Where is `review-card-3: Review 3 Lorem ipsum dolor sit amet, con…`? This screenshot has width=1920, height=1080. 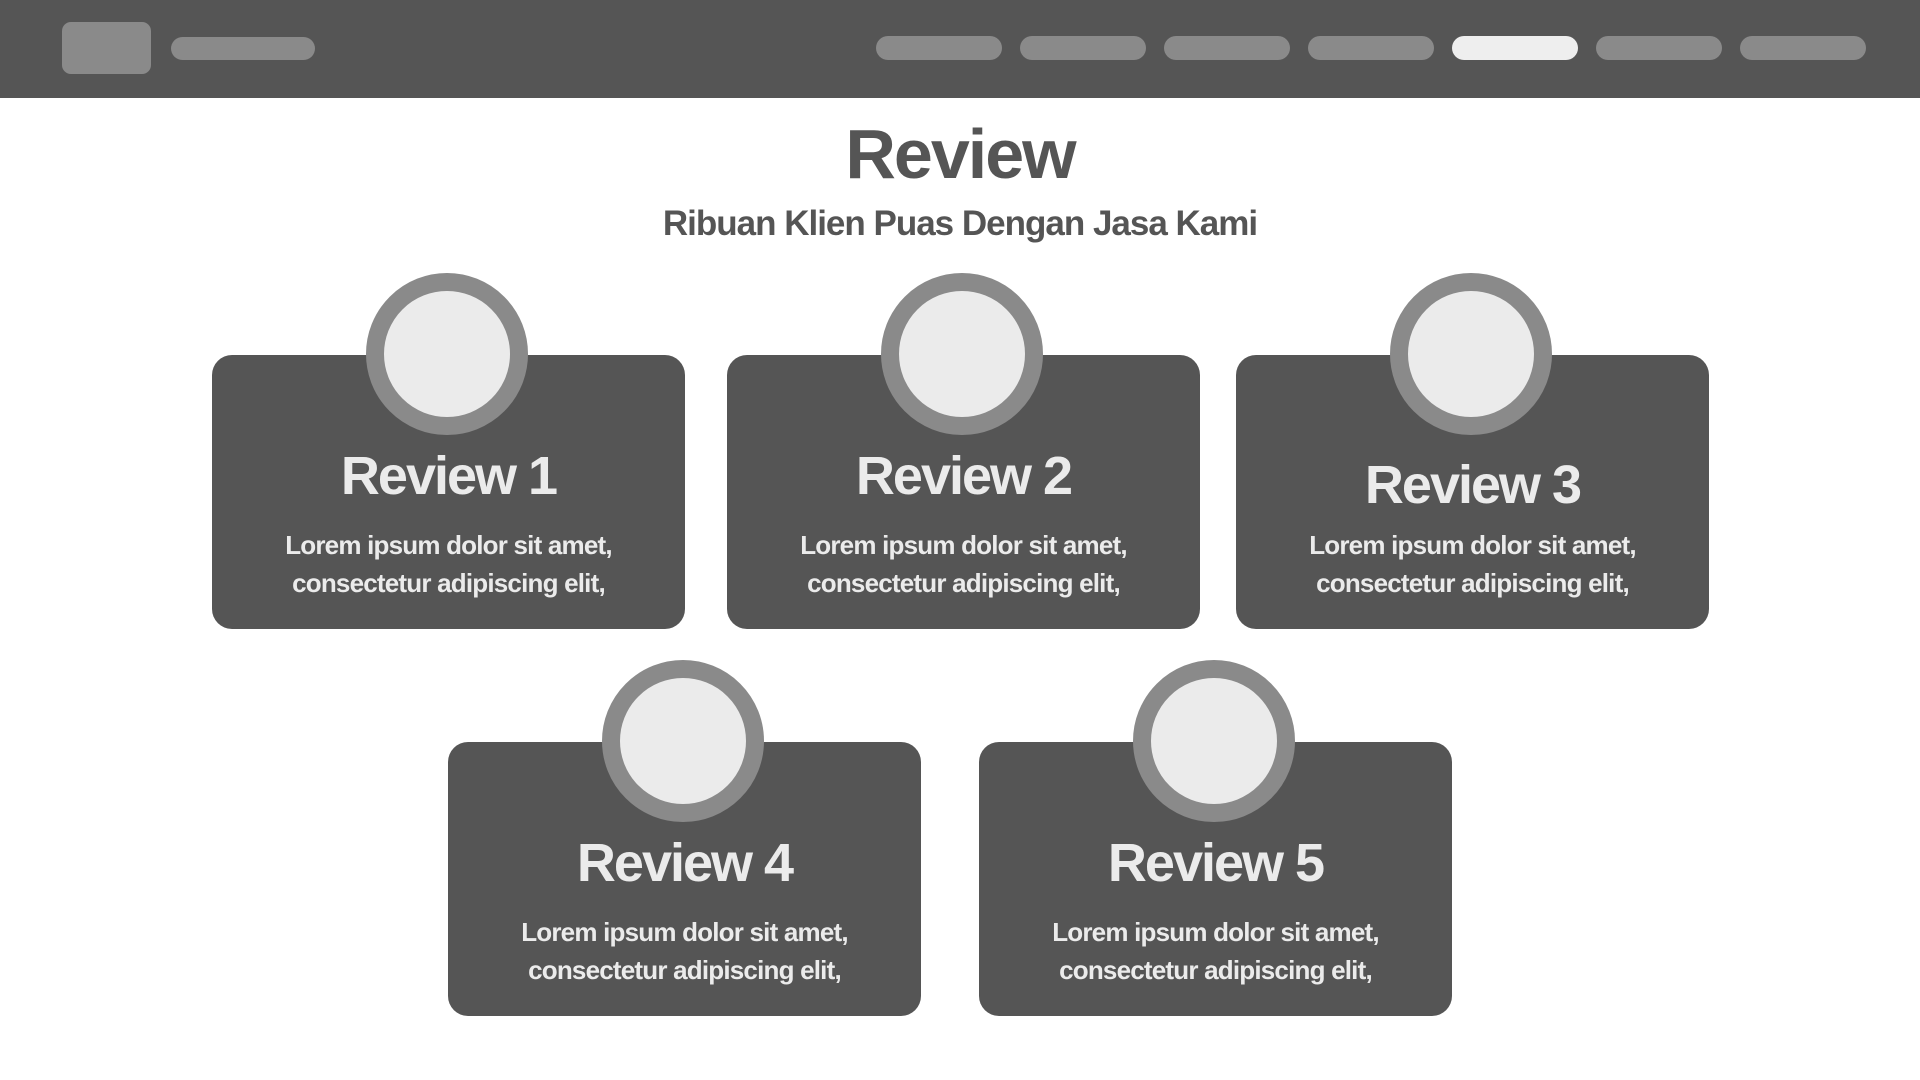 review-card-3: Review 3 Lorem ipsum dolor sit amet, con… is located at coordinates (1472, 451).